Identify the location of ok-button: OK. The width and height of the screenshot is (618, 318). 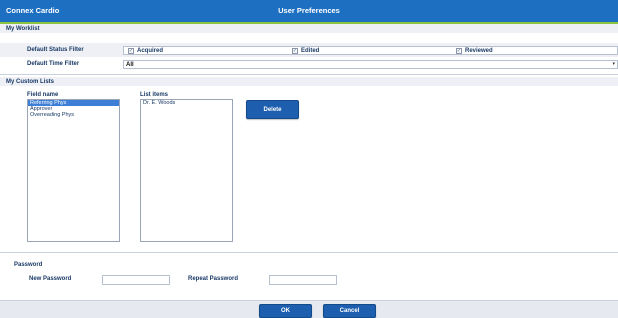
(285, 311).